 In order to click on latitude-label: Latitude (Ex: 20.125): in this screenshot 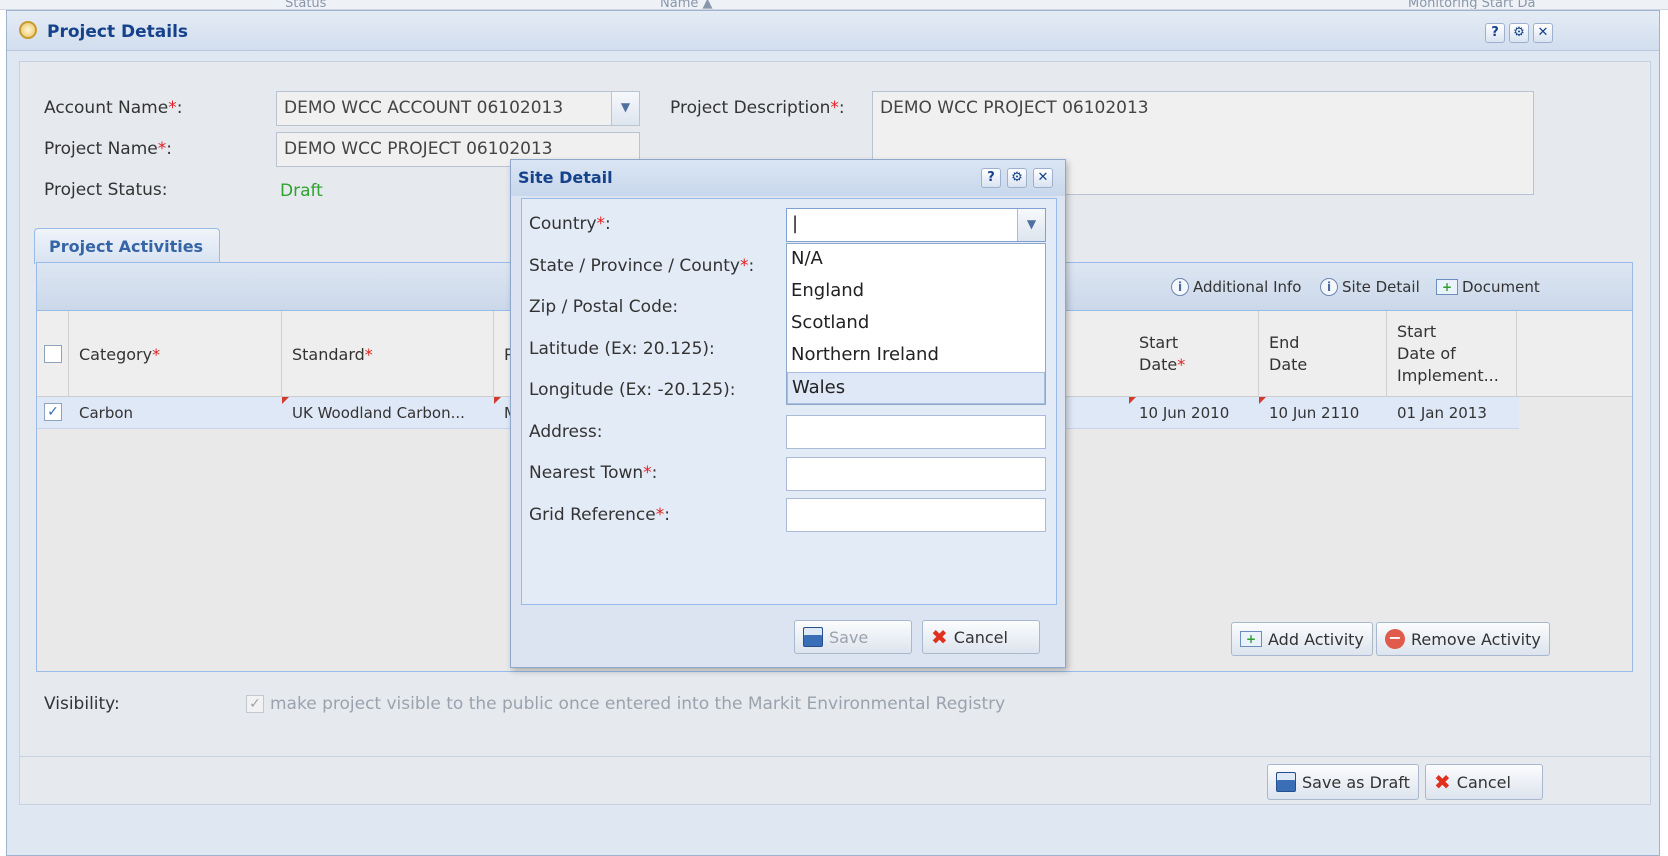, I will do `click(622, 349)`.